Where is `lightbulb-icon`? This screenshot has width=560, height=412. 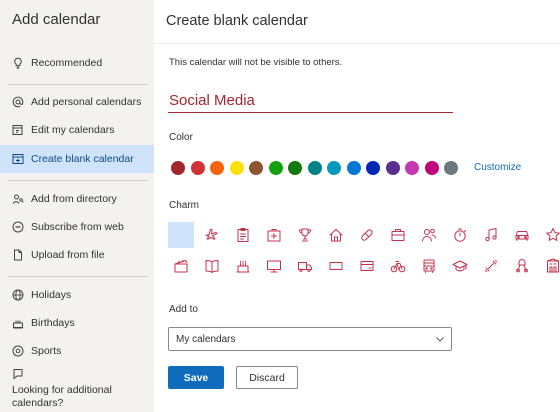 lightbulb-icon is located at coordinates (18, 63).